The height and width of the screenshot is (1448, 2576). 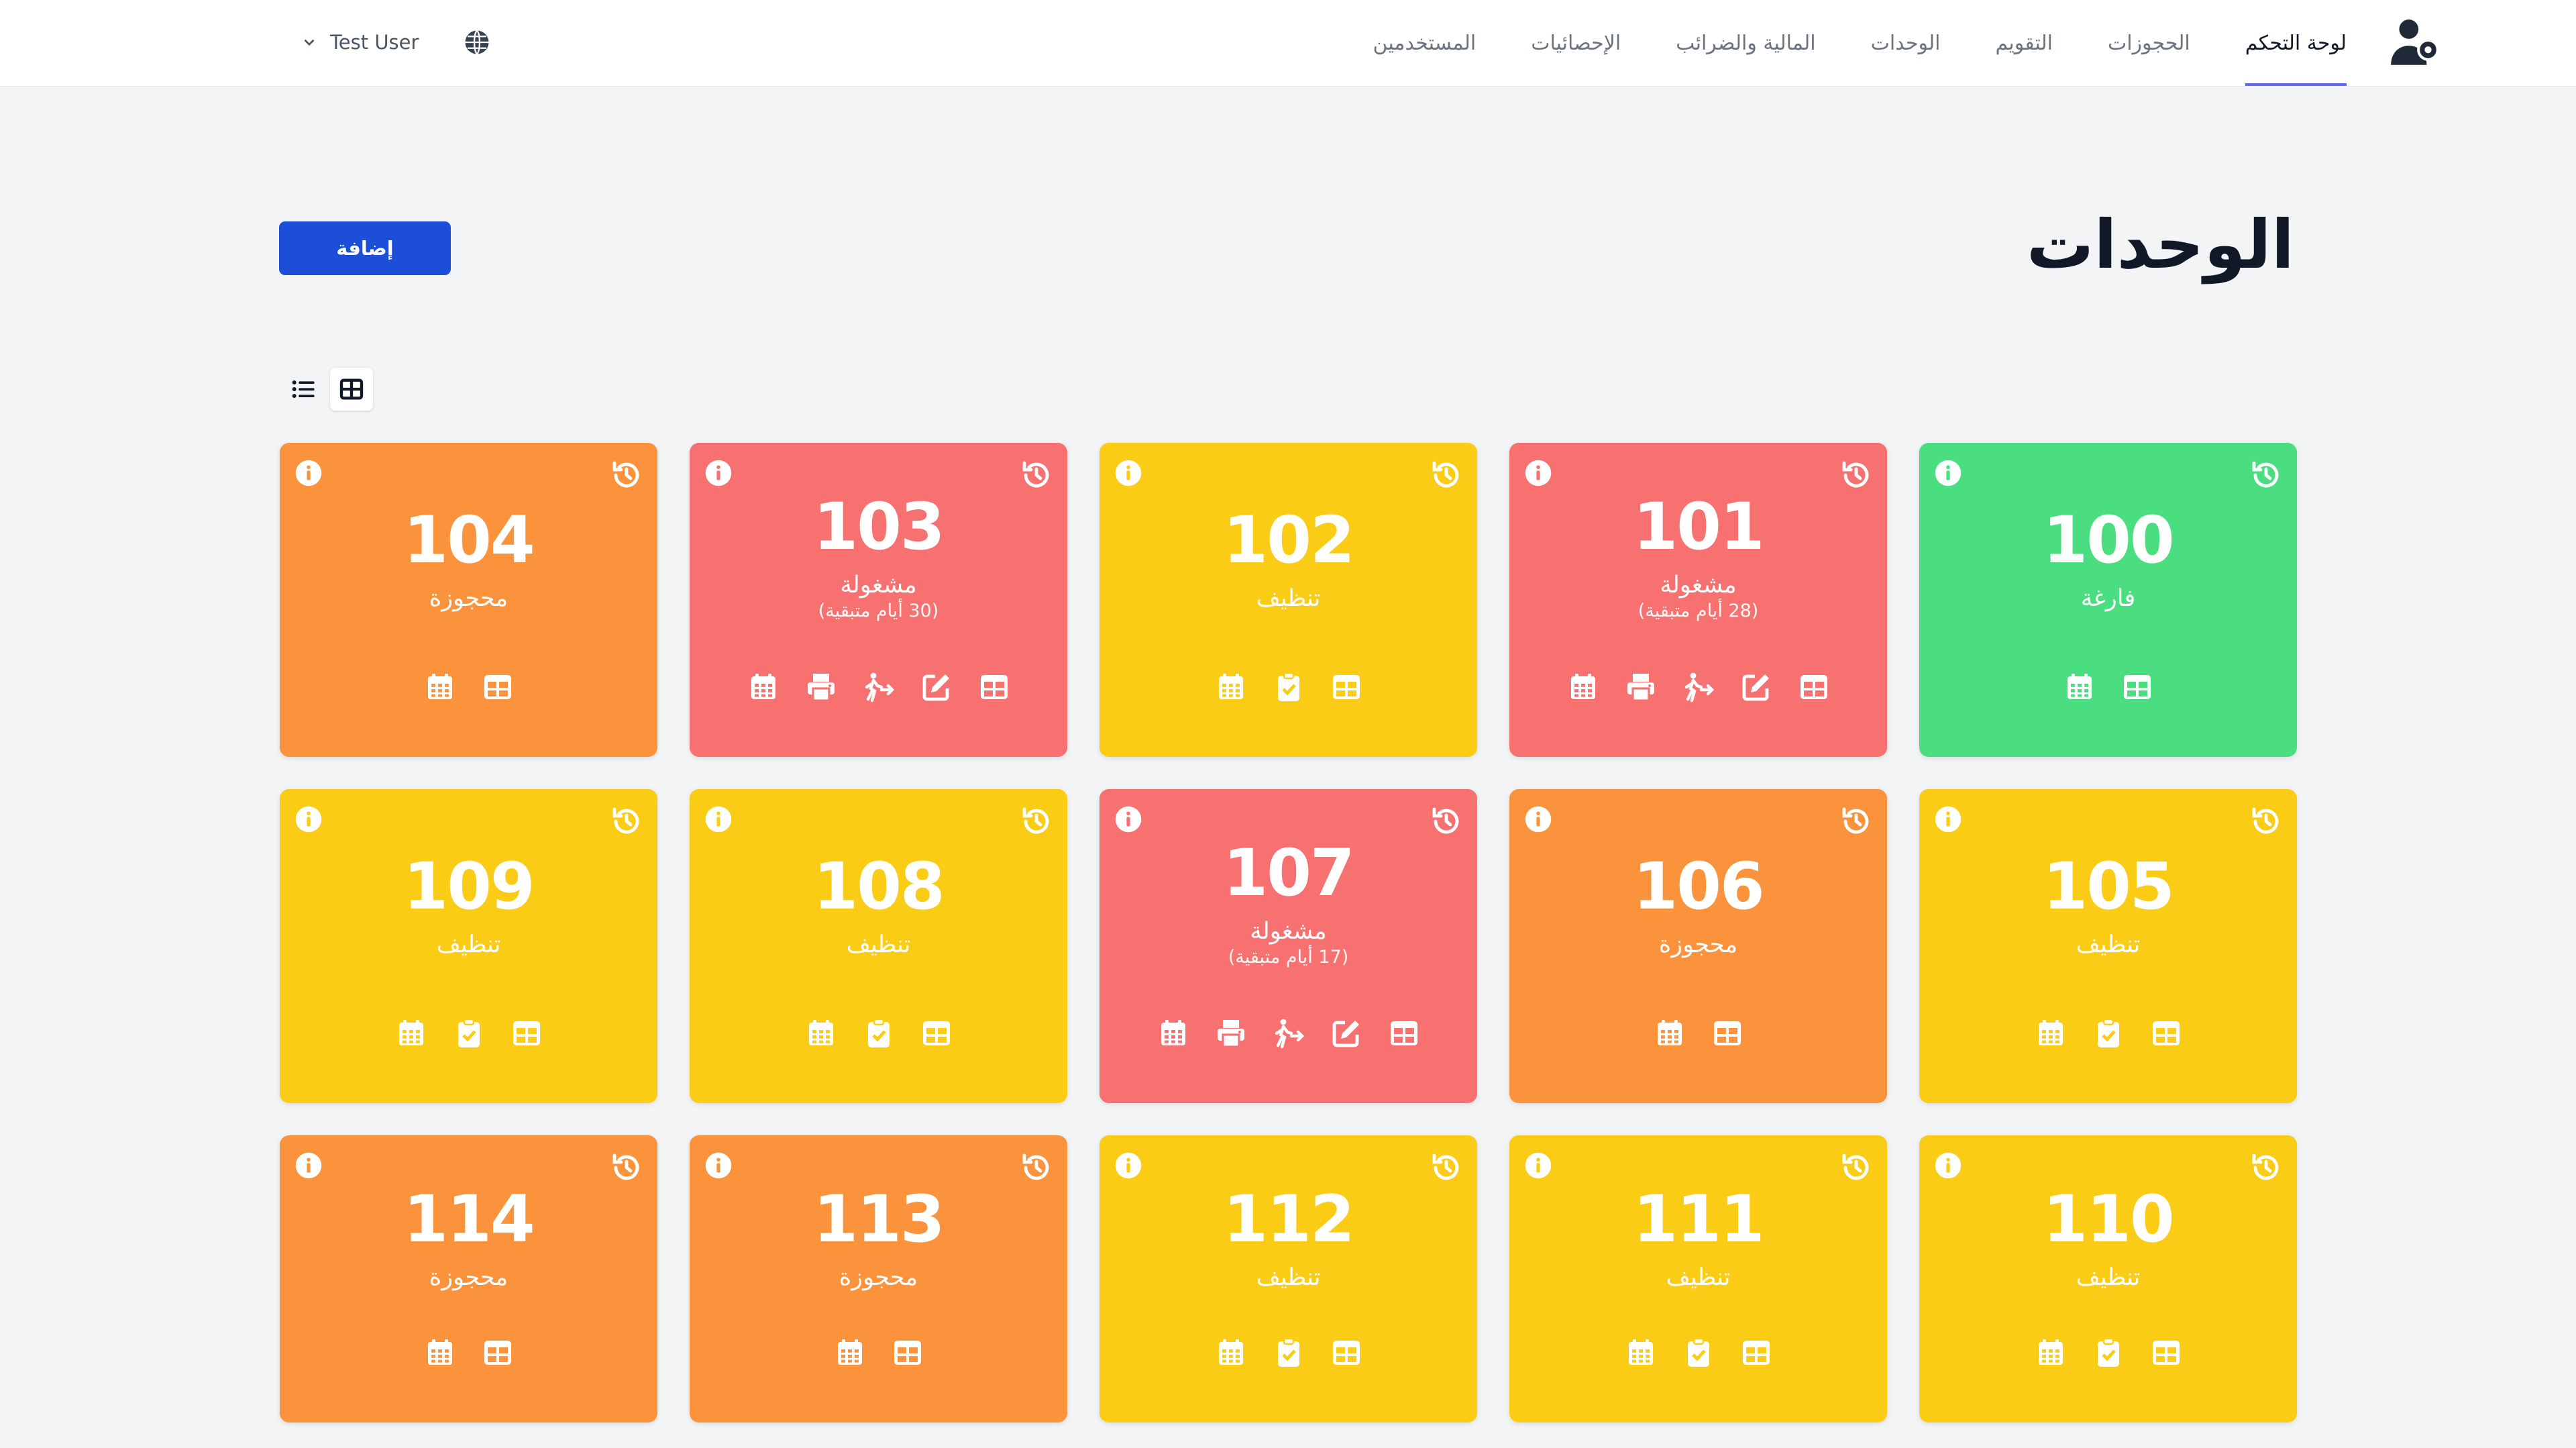 I want to click on unit-card: 108 تنظيف, so click(x=878, y=946).